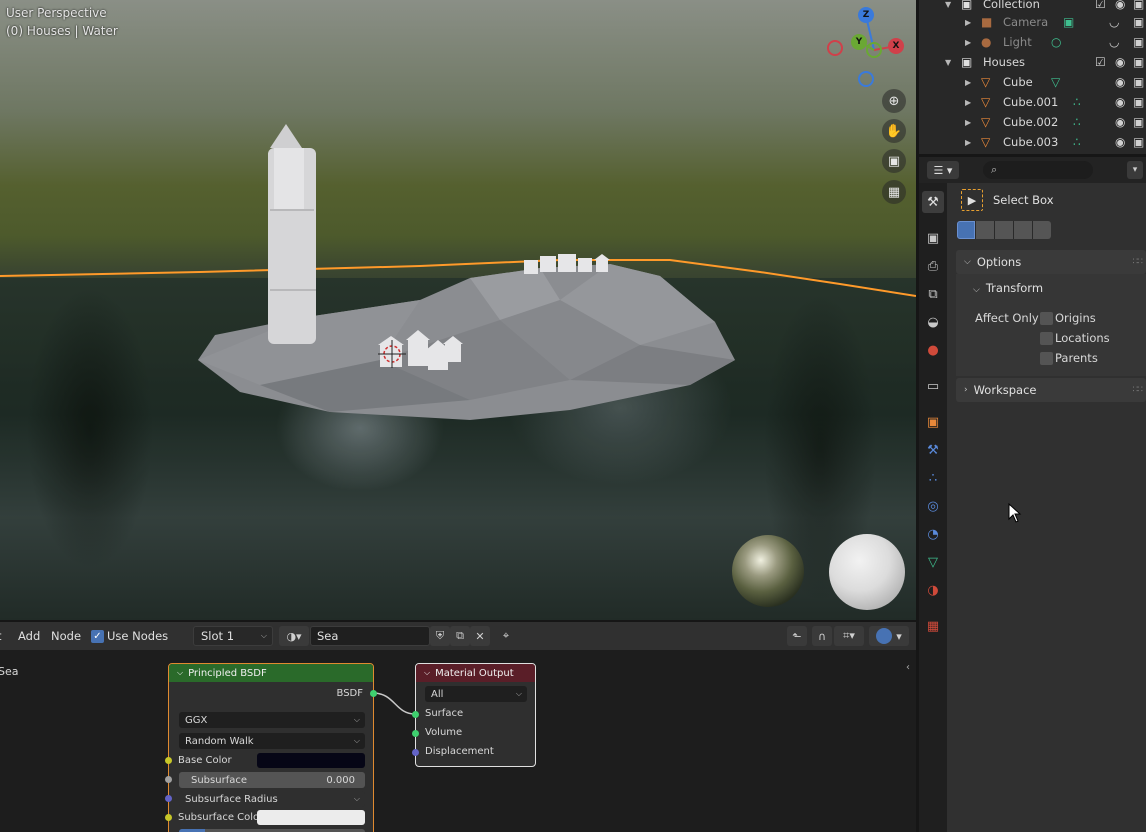 The height and width of the screenshot is (832, 1146). Describe the element at coordinates (271, 673) in the screenshot. I see `principled-bsdf-title: ⌵ Principled BSDF` at that location.